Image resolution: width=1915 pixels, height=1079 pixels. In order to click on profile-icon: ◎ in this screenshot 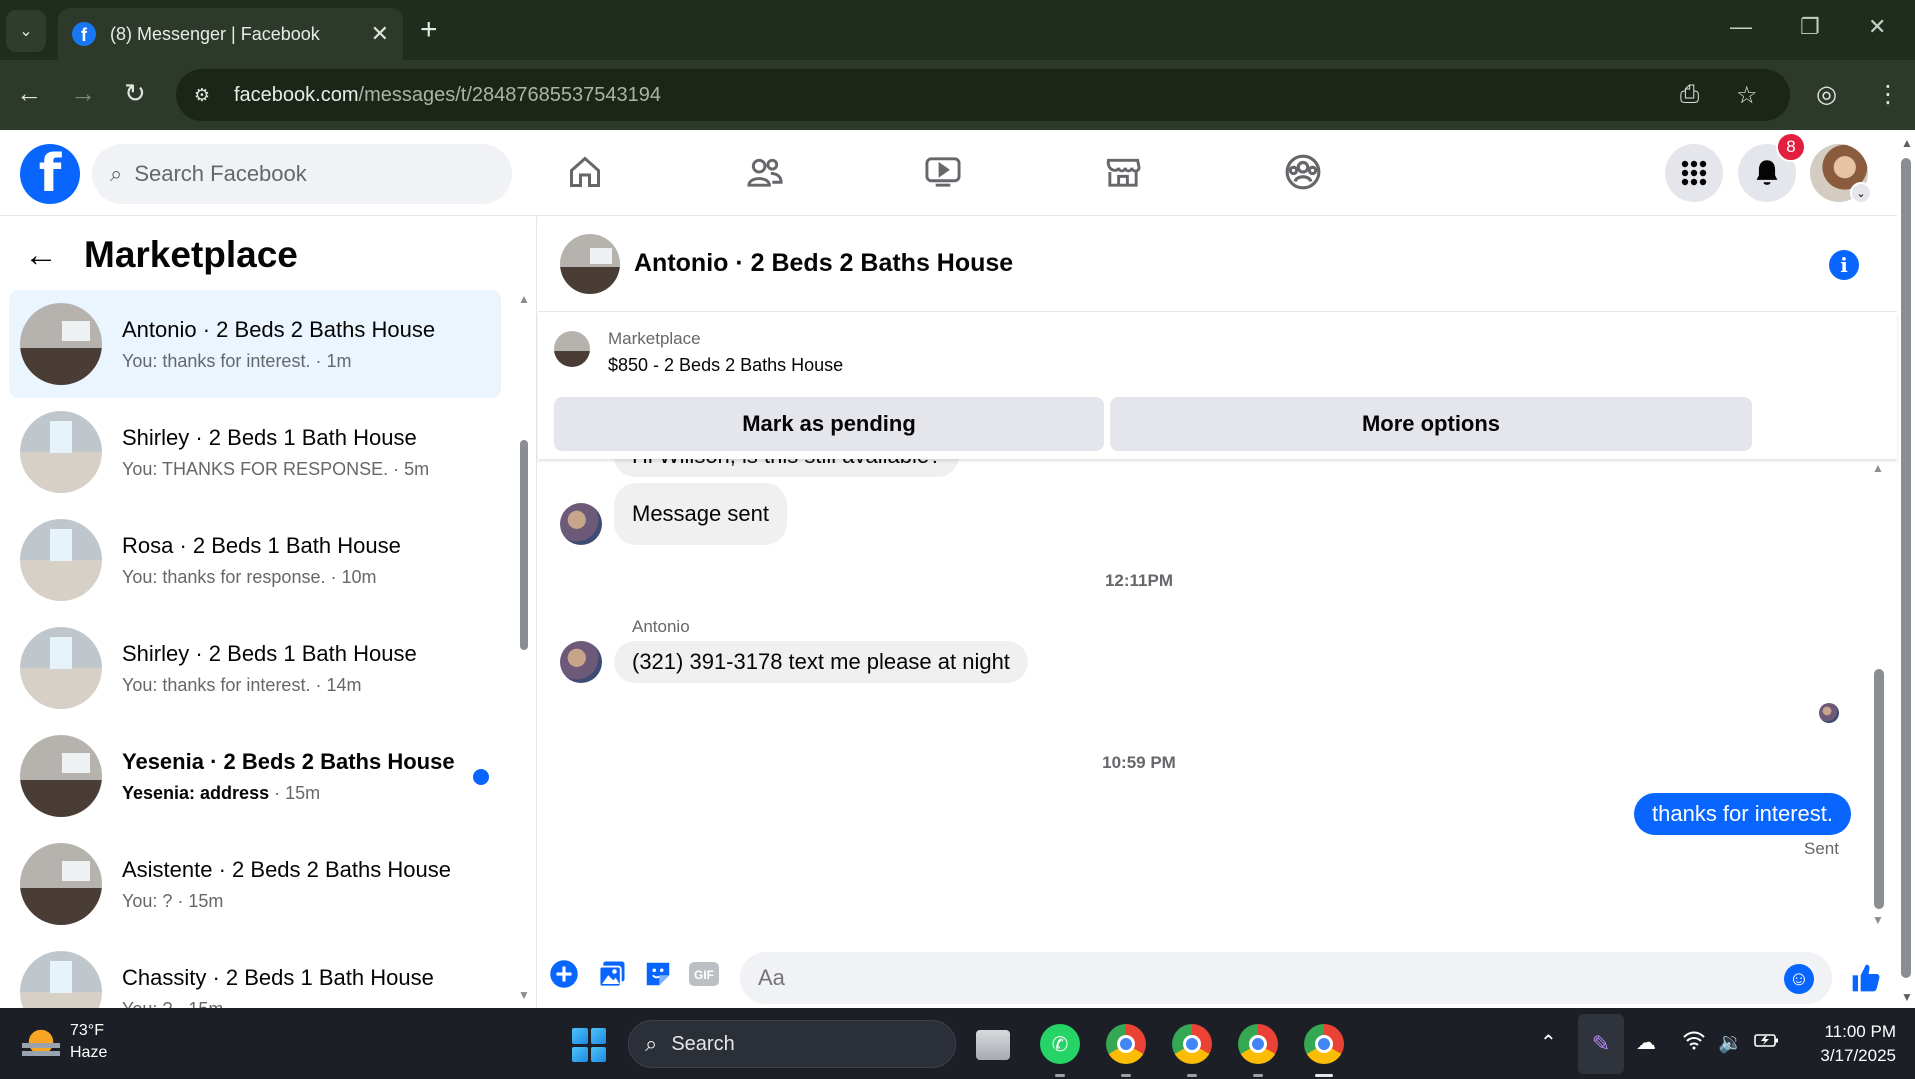, I will do `click(1826, 94)`.